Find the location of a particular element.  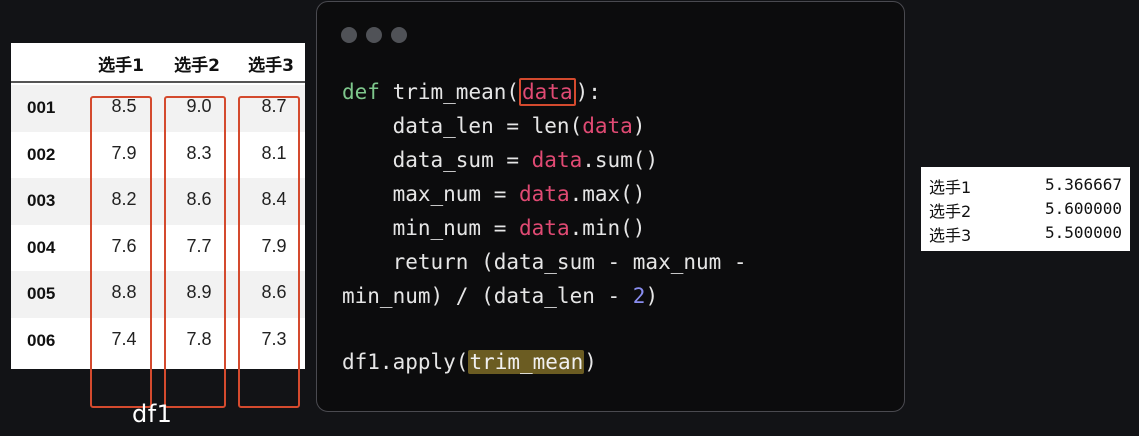

result-label: 选手2 is located at coordinates (950, 211).